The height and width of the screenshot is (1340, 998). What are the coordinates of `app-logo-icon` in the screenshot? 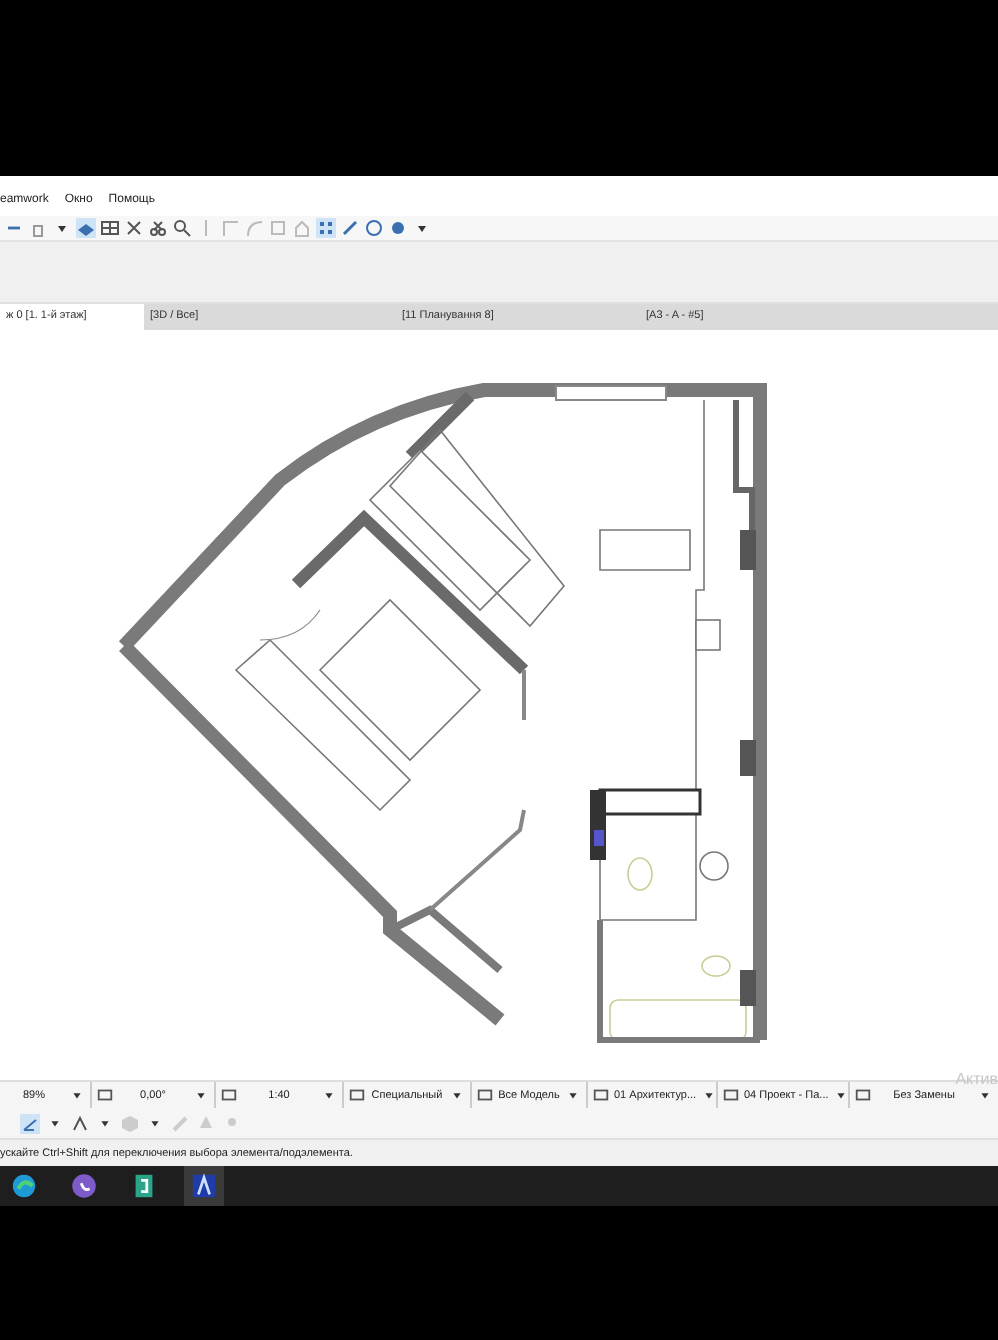 It's located at (204, 1186).